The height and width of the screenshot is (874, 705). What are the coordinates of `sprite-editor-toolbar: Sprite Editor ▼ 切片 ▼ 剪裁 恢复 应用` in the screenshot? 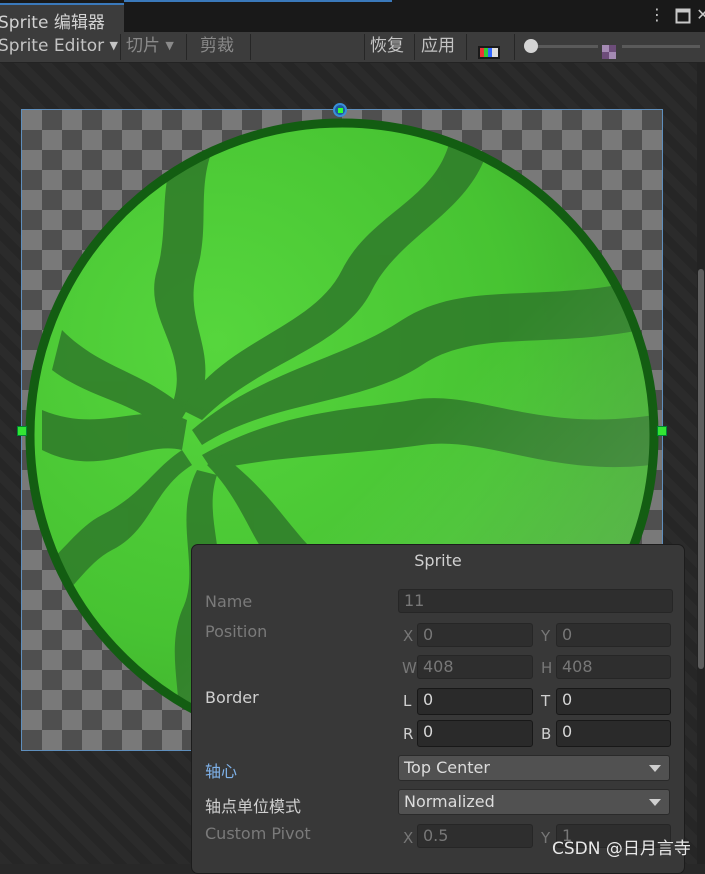 It's located at (352, 47).